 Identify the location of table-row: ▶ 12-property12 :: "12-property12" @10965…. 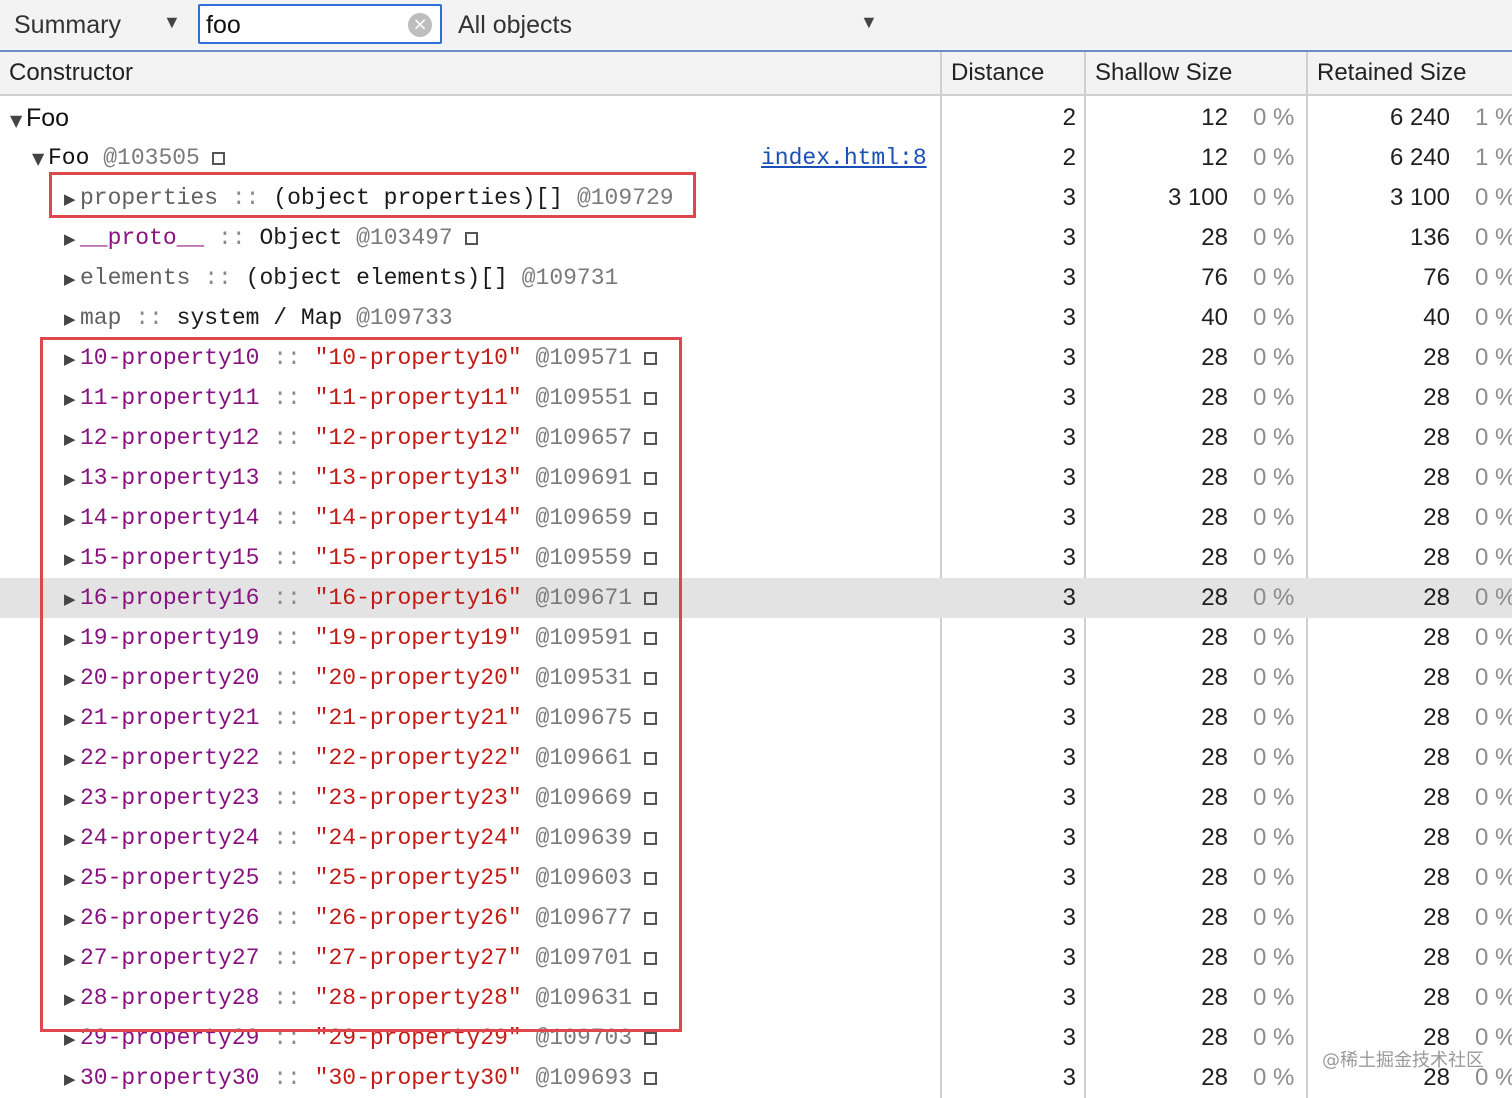
(756, 438).